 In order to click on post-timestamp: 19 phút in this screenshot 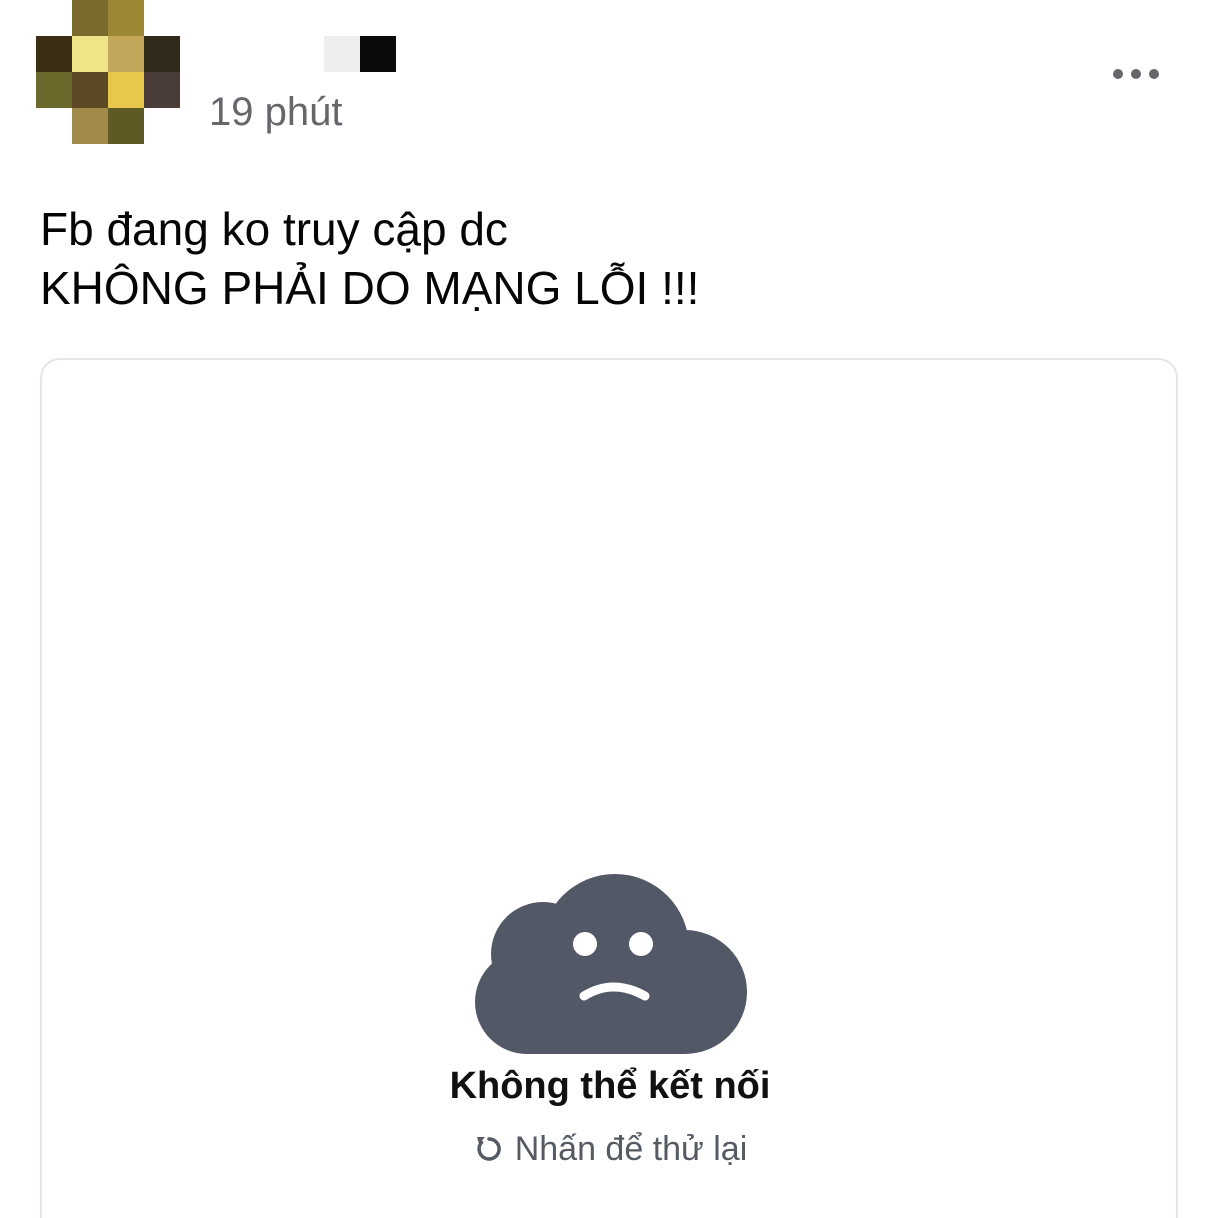, I will do `click(275, 112)`.